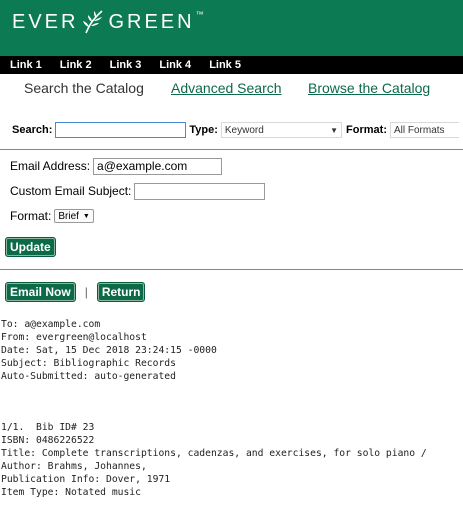 This screenshot has height=512, width=463. I want to click on tab-advanced-search: Advanced Search, so click(226, 88).